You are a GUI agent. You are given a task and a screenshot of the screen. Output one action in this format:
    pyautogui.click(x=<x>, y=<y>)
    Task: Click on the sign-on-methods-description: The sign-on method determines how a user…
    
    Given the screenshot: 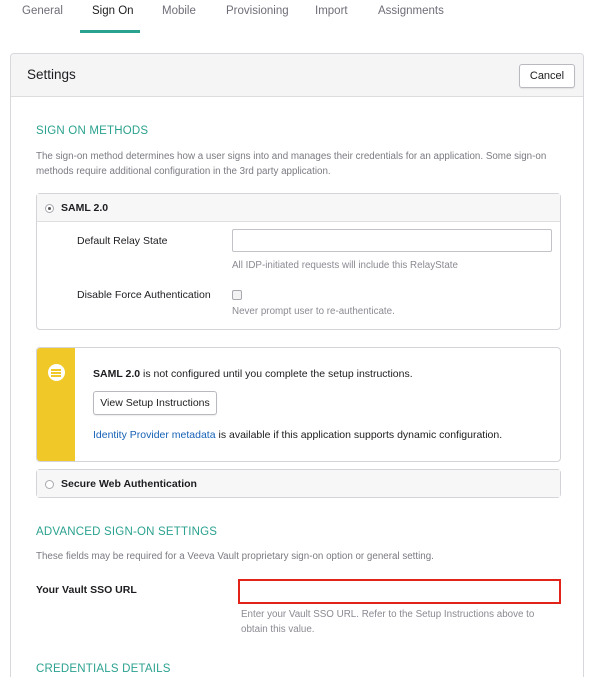 What is the action you would take?
    pyautogui.click(x=291, y=164)
    